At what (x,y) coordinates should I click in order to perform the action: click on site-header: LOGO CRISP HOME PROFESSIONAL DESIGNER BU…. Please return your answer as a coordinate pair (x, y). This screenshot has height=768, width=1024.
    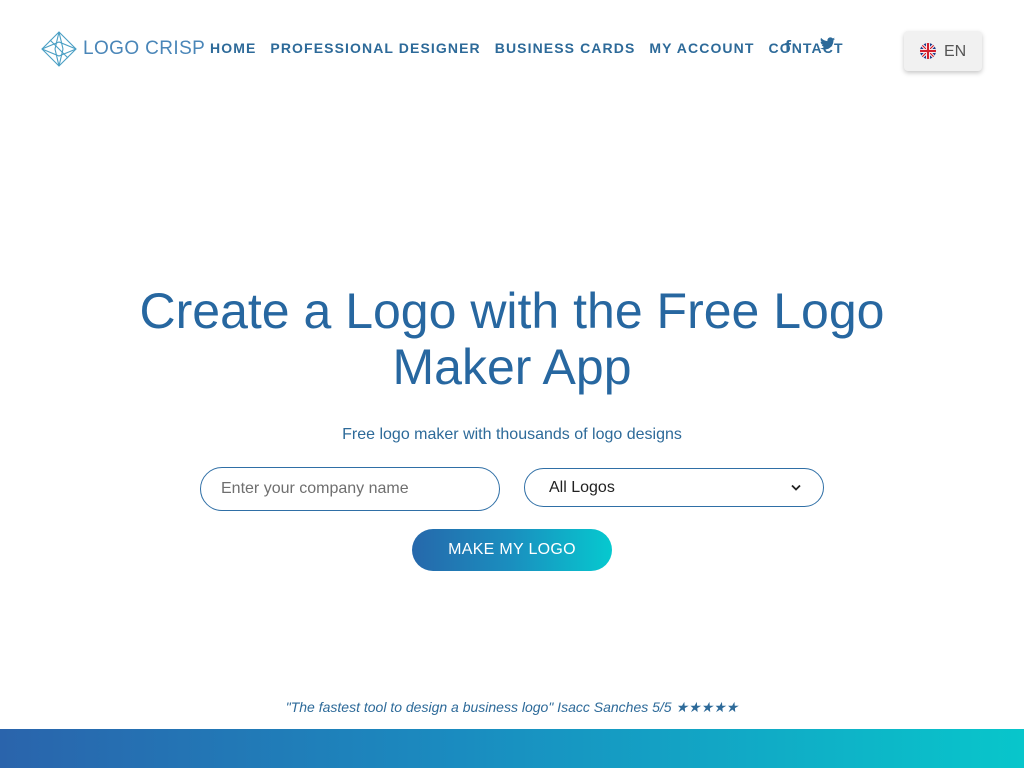
    Looking at the image, I should click on (512, 48).